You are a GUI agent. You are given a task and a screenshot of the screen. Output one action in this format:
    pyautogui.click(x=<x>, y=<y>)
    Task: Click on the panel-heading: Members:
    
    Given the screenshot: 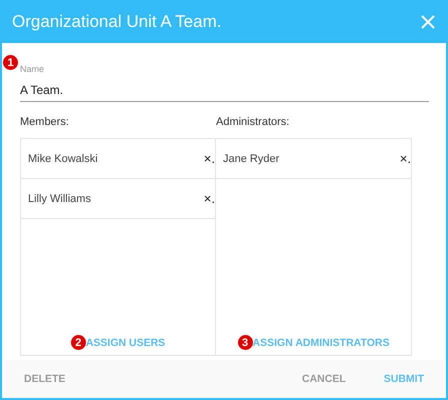 What is the action you would take?
    pyautogui.click(x=44, y=122)
    